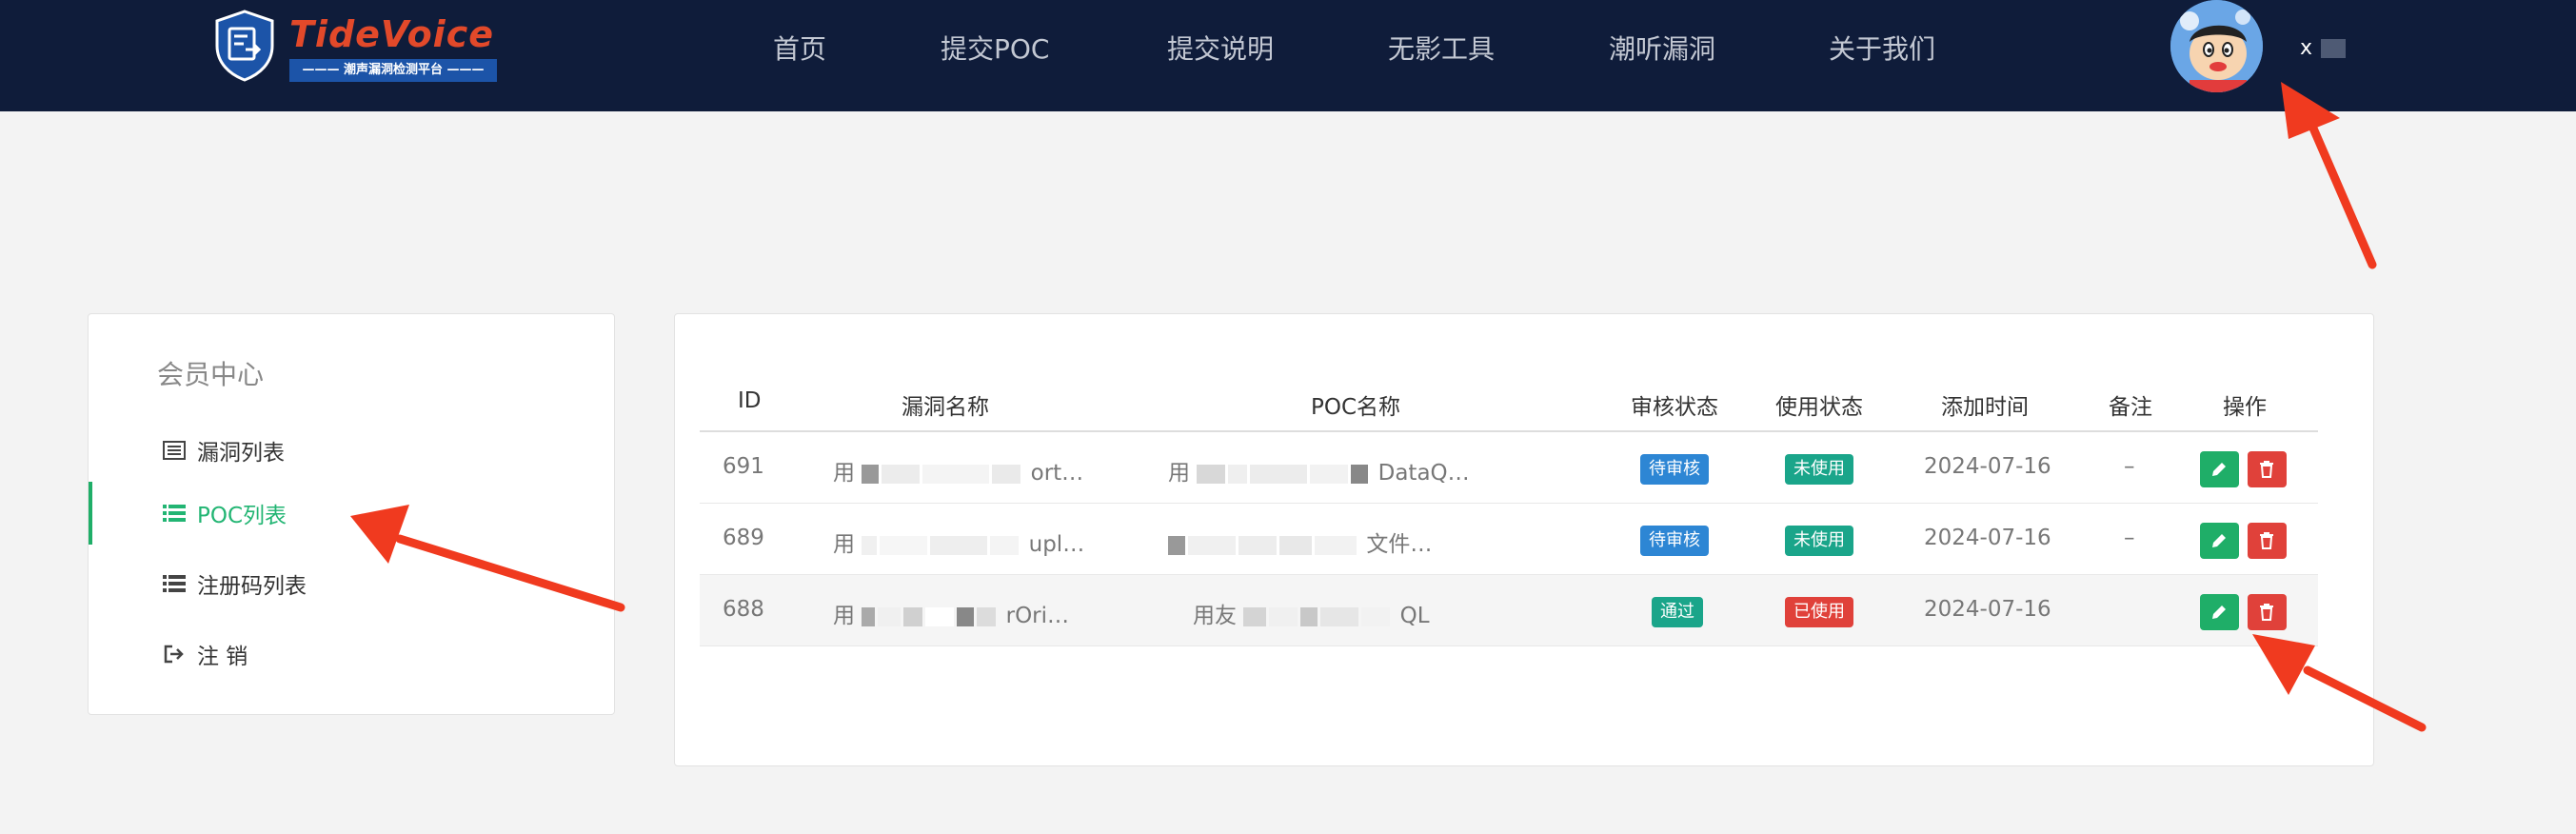  Describe the element at coordinates (1179, 473) in the screenshot. I see `poc-name-start: 用` at that location.